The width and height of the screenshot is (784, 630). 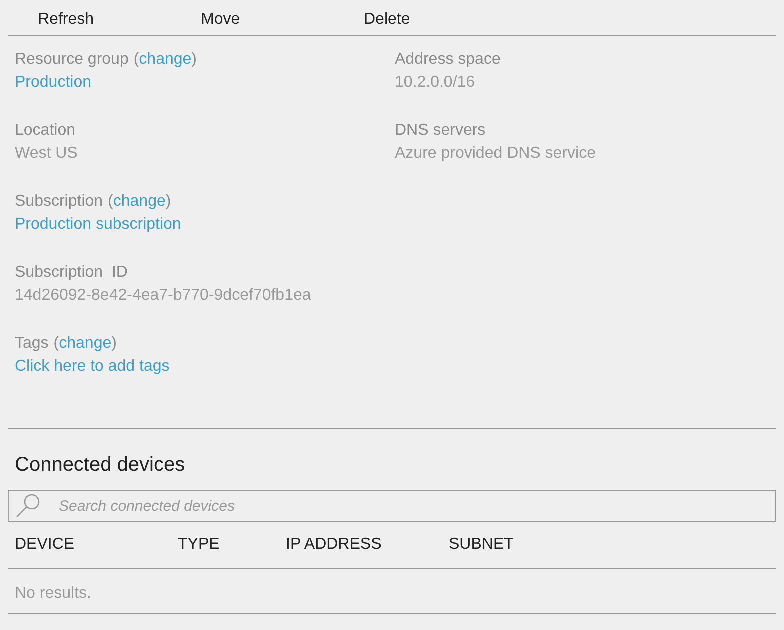 I want to click on field-label: Location, so click(x=45, y=131).